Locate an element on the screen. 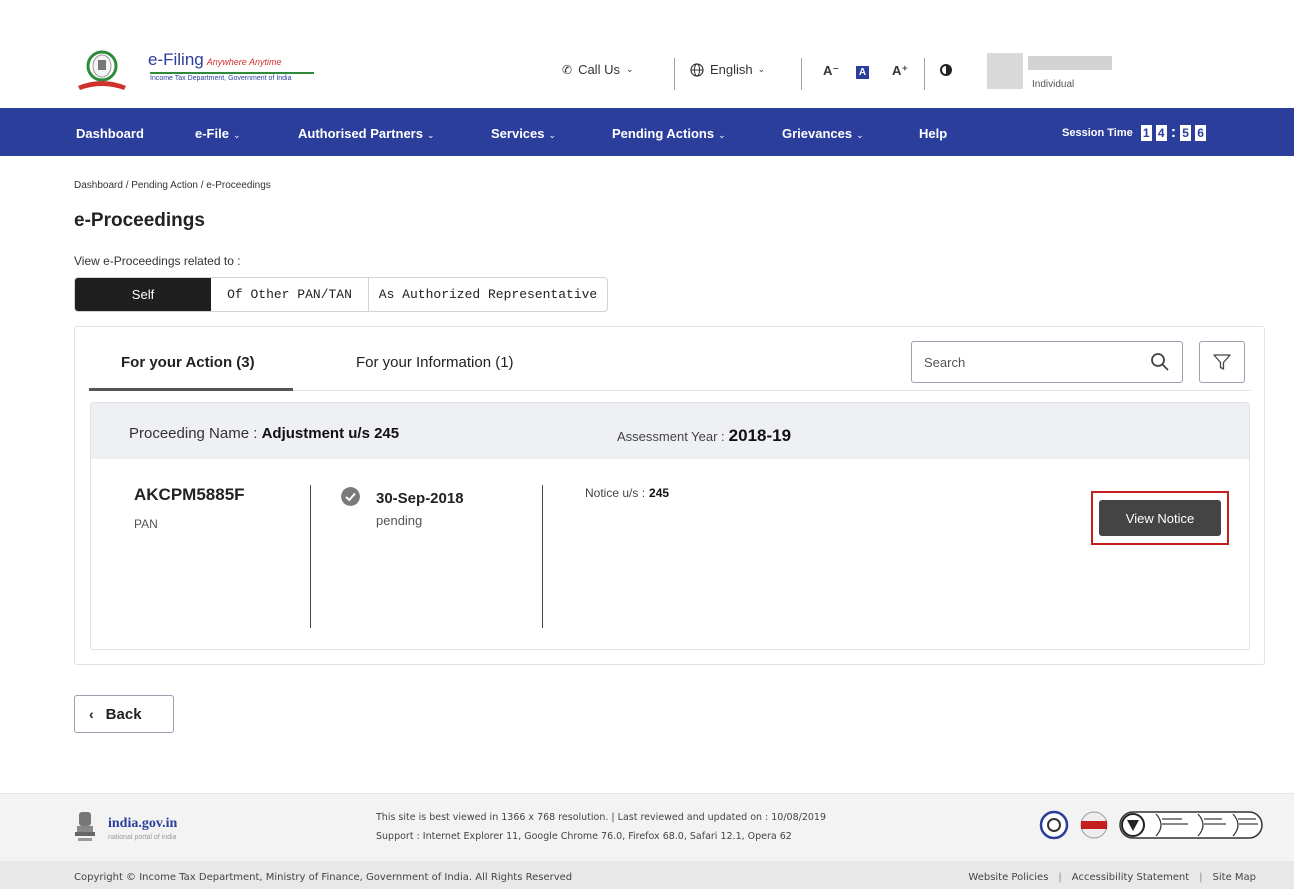  back-label: Back is located at coordinates (123, 714).